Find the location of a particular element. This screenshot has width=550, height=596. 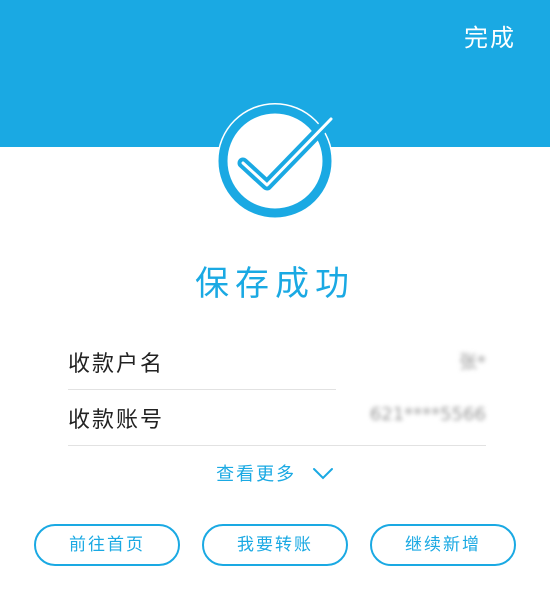

payee-account-label: 收款账号 is located at coordinates (116, 420).